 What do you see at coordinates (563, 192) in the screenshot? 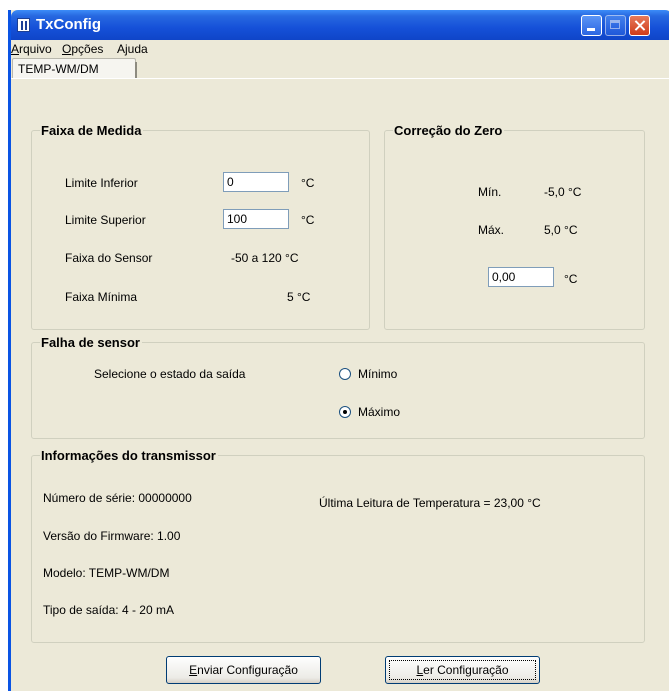
I see `zero-min-value: -5,0 °C` at bounding box center [563, 192].